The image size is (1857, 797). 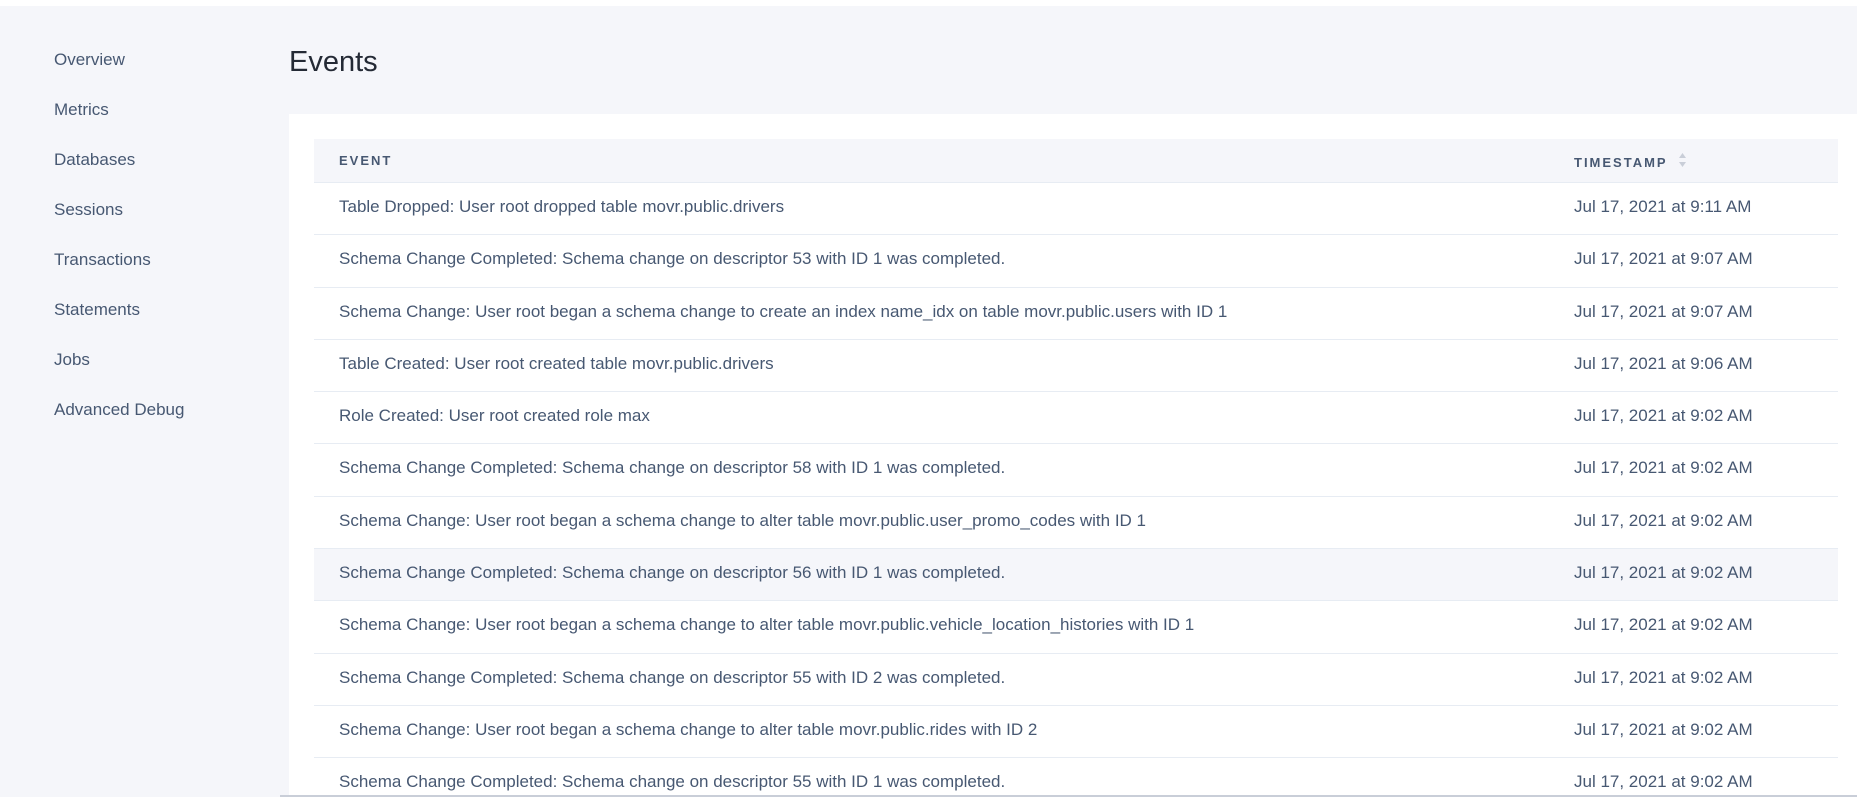 What do you see at coordinates (72, 360) in the screenshot?
I see `sidebar-item-jobs: Jobs` at bounding box center [72, 360].